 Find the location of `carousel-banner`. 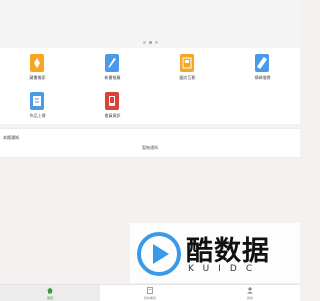

carousel-banner is located at coordinates (150, 24).